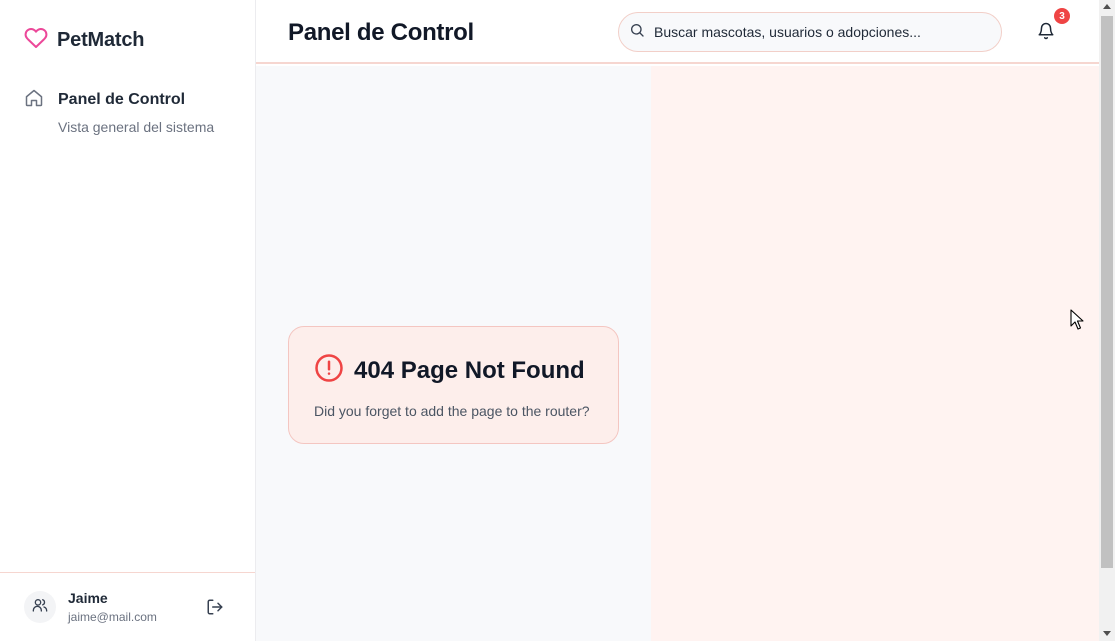 The image size is (1115, 641). I want to click on brand-logo: PetMatch, so click(84, 40).